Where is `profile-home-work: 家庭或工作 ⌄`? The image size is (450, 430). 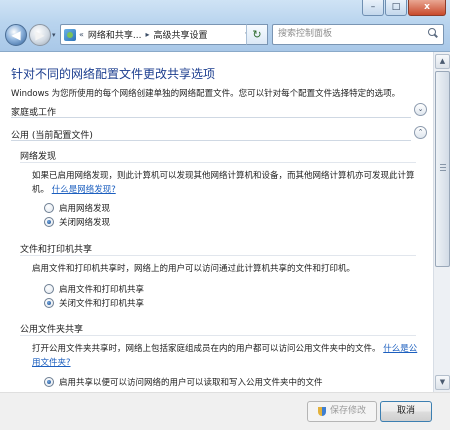 profile-home-work: 家庭或工作 ⌄ is located at coordinates (220, 111).